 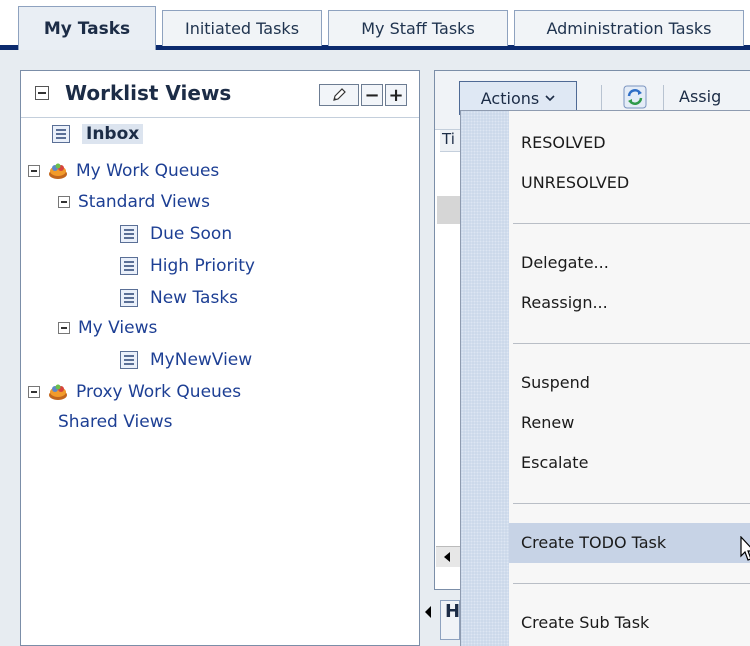 What do you see at coordinates (563, 142) in the screenshot?
I see `menu-item-resolved: RESOLVED` at bounding box center [563, 142].